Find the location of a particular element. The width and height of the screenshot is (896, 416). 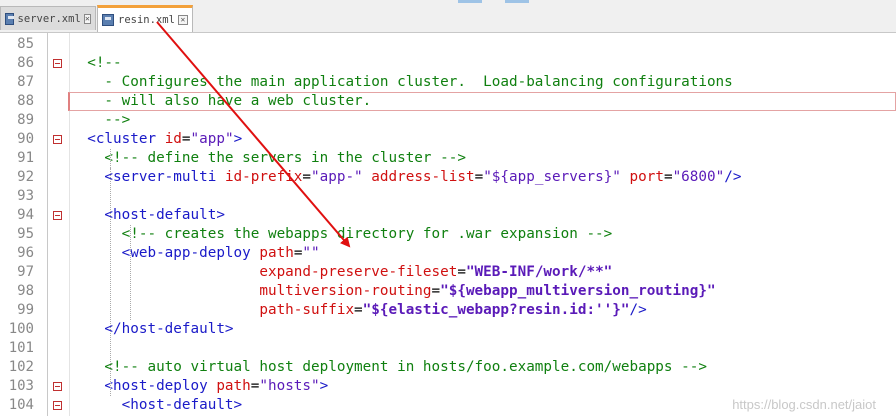

code-line: 90 <cluster id="app"> is located at coordinates (448, 139).